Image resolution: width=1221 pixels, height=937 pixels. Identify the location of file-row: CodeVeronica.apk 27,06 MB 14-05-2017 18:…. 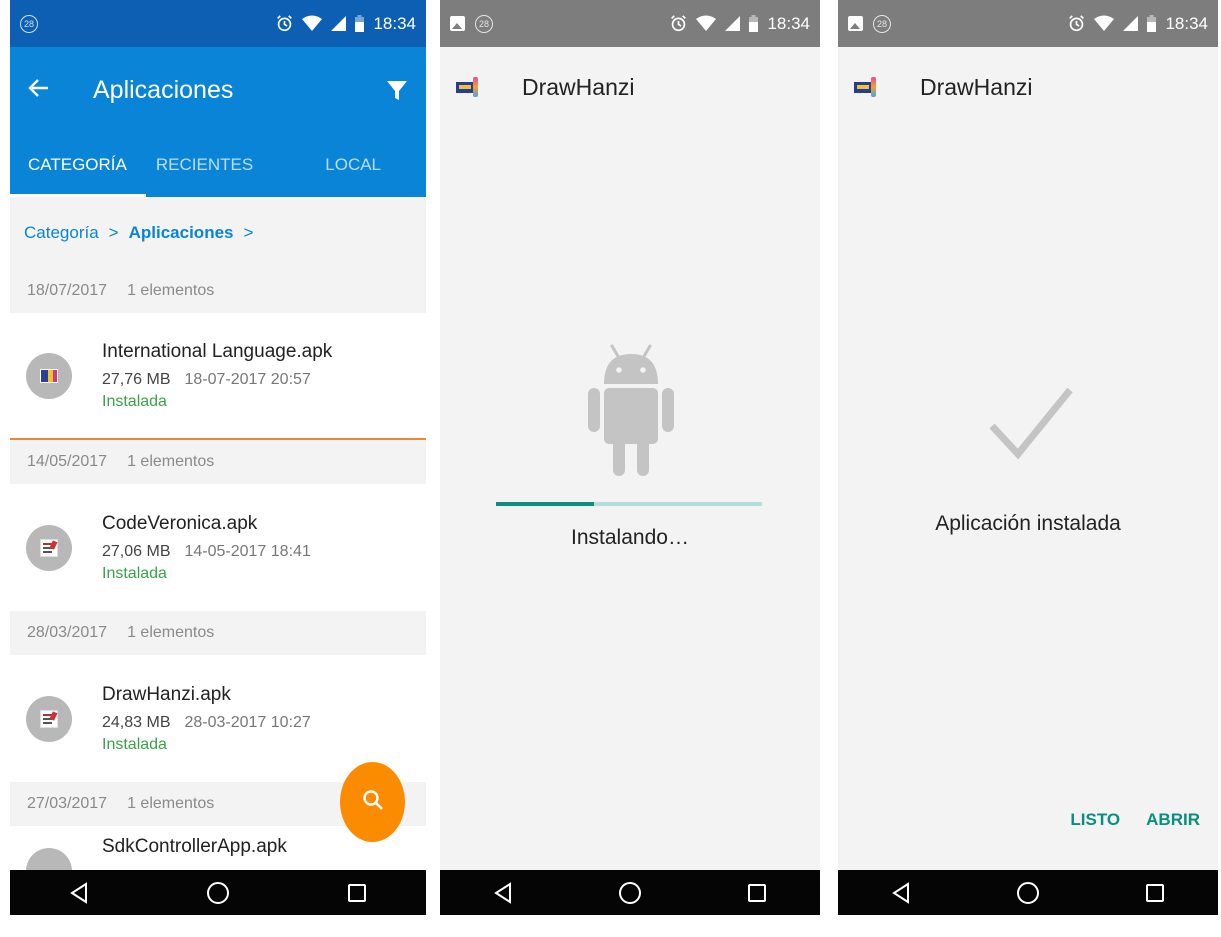
(218, 547).